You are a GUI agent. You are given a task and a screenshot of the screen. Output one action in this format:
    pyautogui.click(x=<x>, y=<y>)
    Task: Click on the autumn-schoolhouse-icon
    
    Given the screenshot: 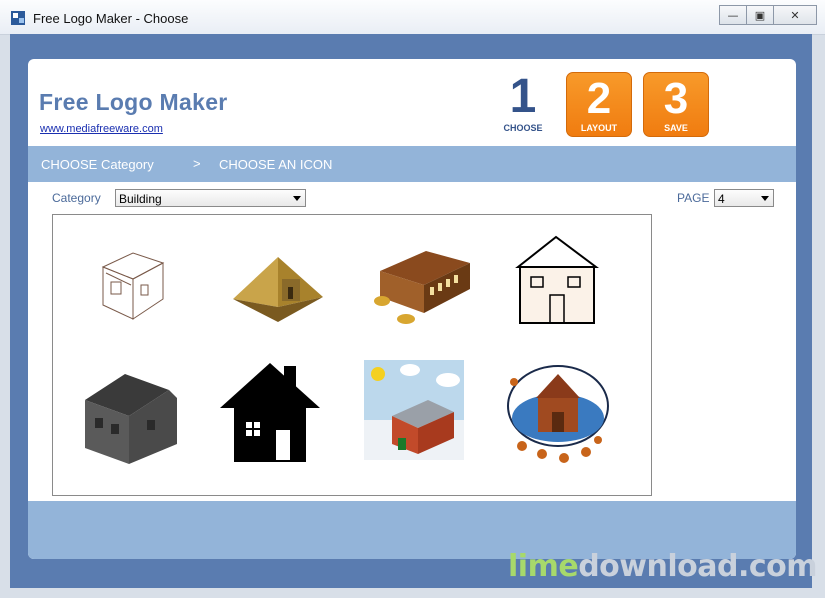 What is the action you would take?
    pyautogui.click(x=558, y=415)
    